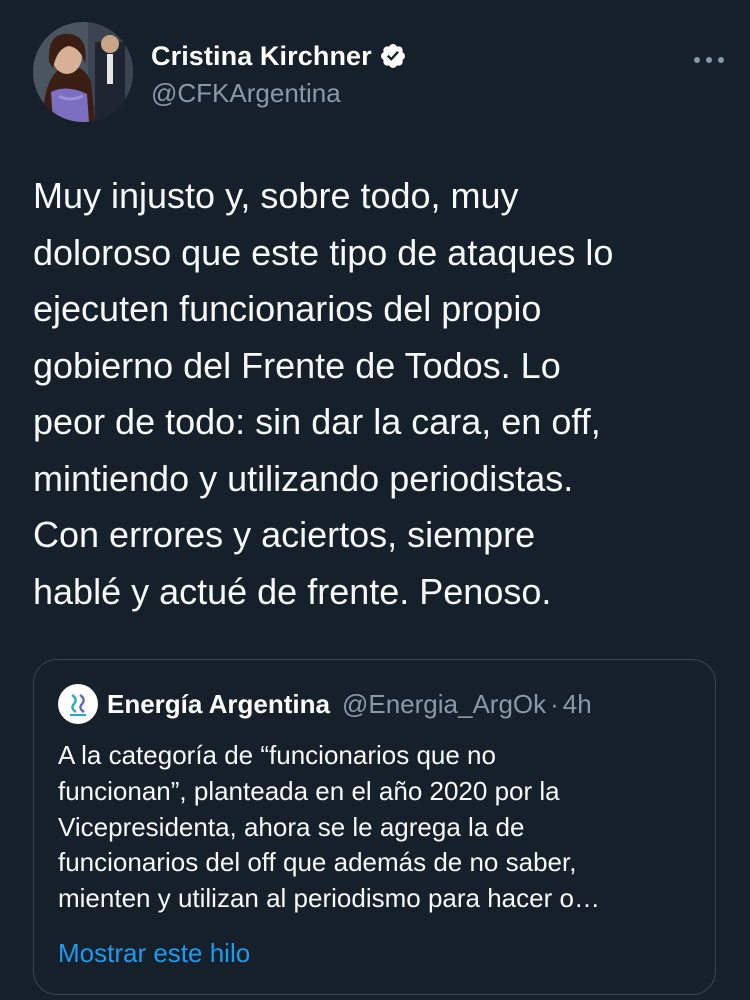 The height and width of the screenshot is (1000, 750). What do you see at coordinates (279, 73) in the screenshot?
I see `author-info: Cristina Kirchner @CFKArgentina` at bounding box center [279, 73].